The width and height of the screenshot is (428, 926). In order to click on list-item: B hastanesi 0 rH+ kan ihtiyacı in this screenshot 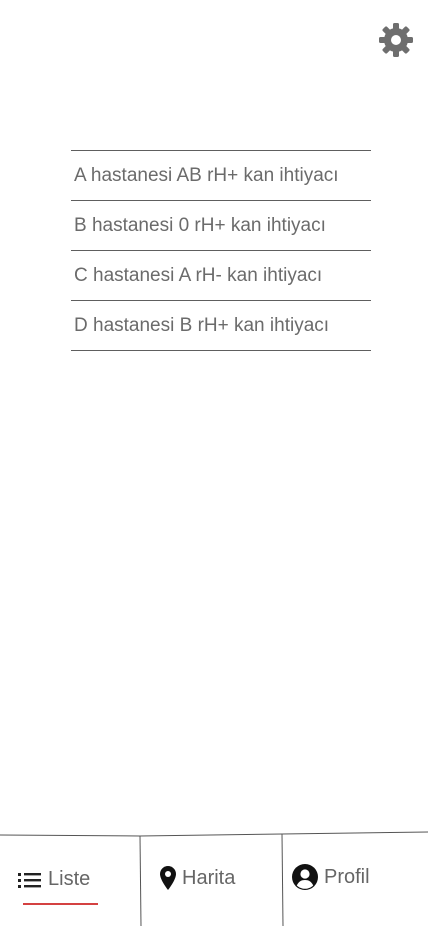, I will do `click(221, 226)`.